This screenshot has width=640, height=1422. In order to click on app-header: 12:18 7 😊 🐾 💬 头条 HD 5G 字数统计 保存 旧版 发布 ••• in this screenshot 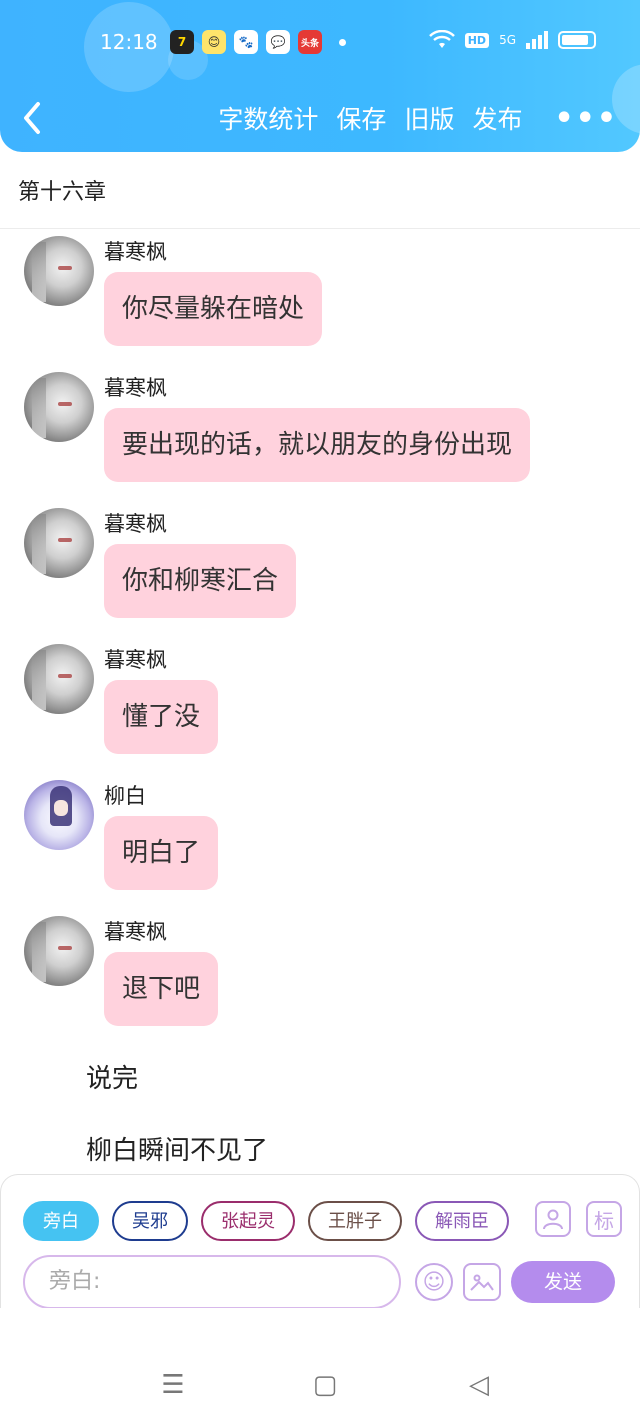, I will do `click(320, 76)`.